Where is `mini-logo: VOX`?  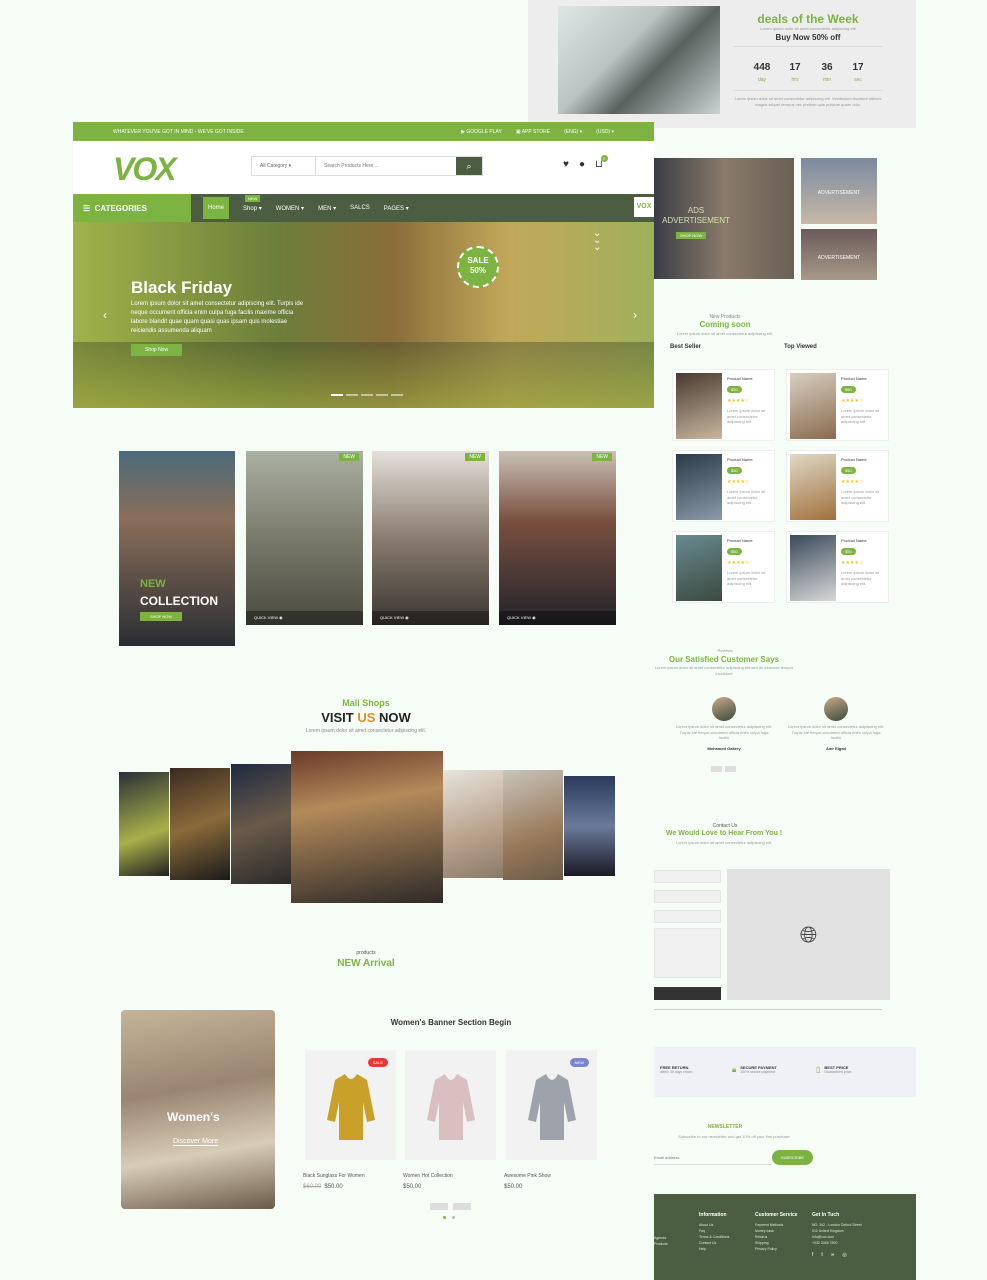
mini-logo: VOX is located at coordinates (644, 207).